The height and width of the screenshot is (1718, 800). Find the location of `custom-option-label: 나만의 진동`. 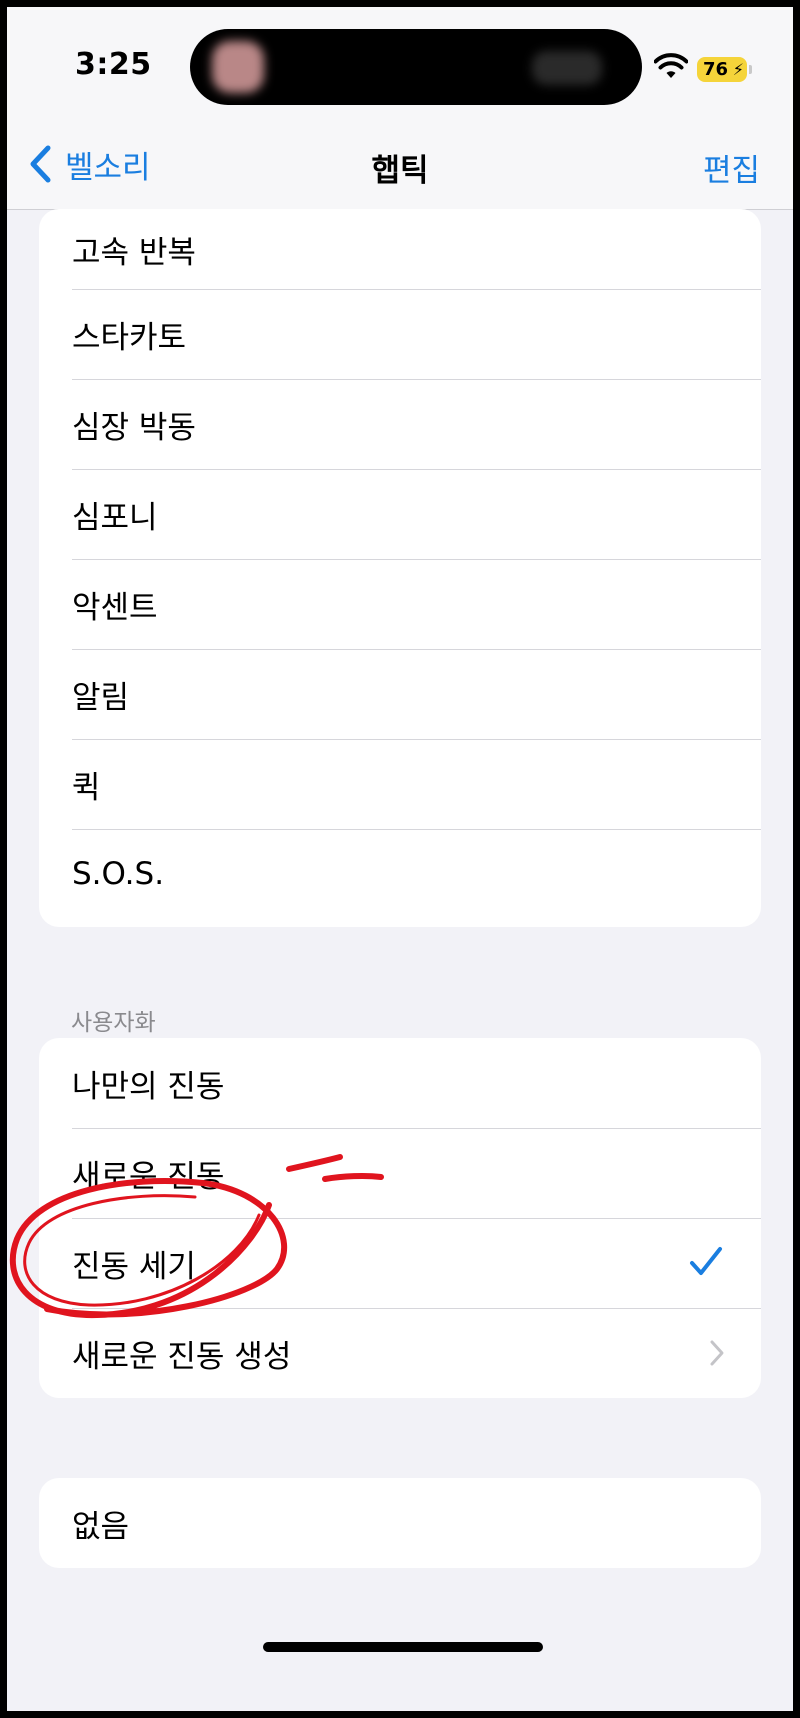

custom-option-label: 나만의 진동 is located at coordinates (148, 1086).